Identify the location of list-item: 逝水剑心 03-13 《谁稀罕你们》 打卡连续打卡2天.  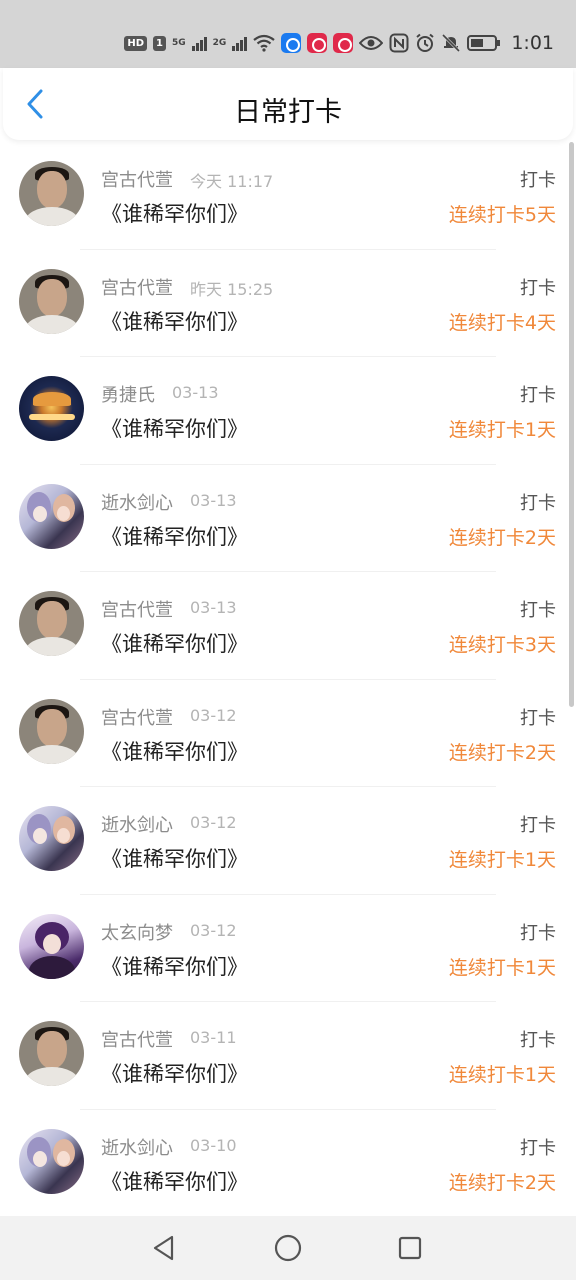
(288, 519).